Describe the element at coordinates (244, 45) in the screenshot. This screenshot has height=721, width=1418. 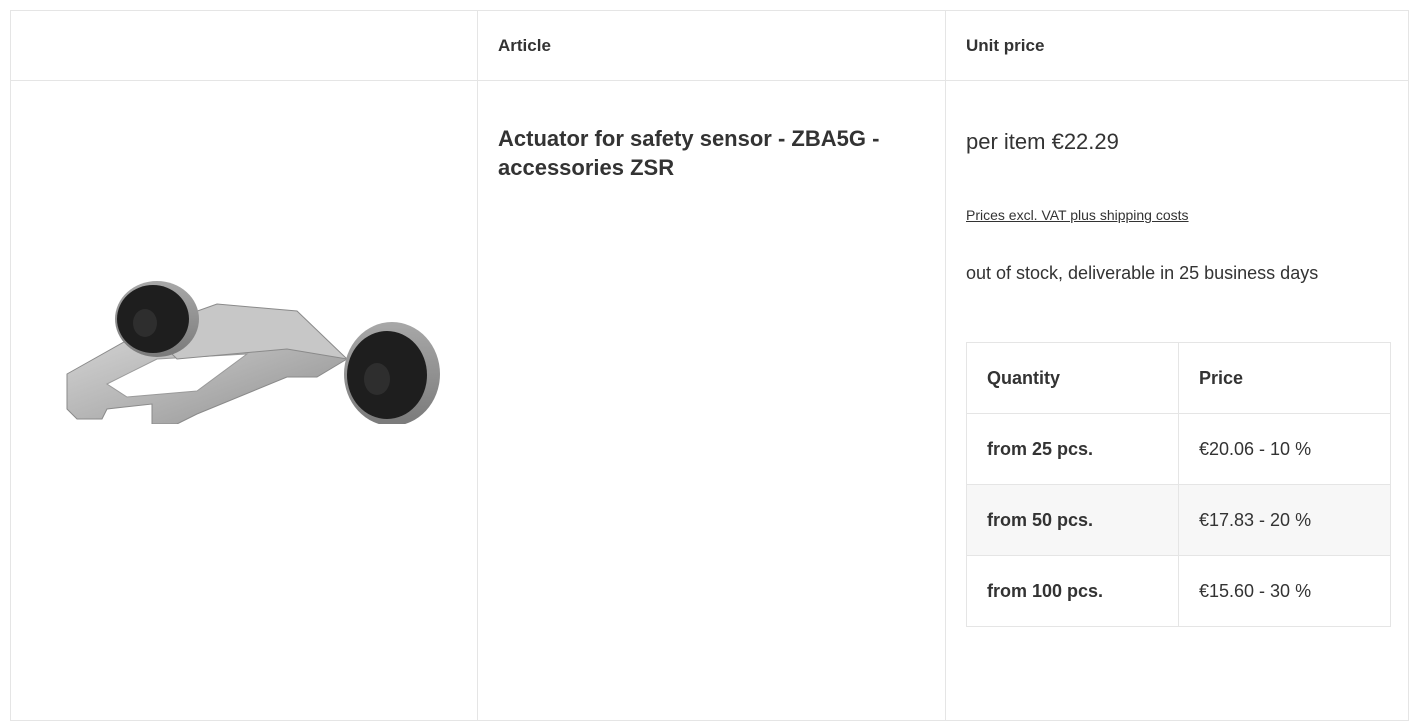
I see `header-image` at that location.